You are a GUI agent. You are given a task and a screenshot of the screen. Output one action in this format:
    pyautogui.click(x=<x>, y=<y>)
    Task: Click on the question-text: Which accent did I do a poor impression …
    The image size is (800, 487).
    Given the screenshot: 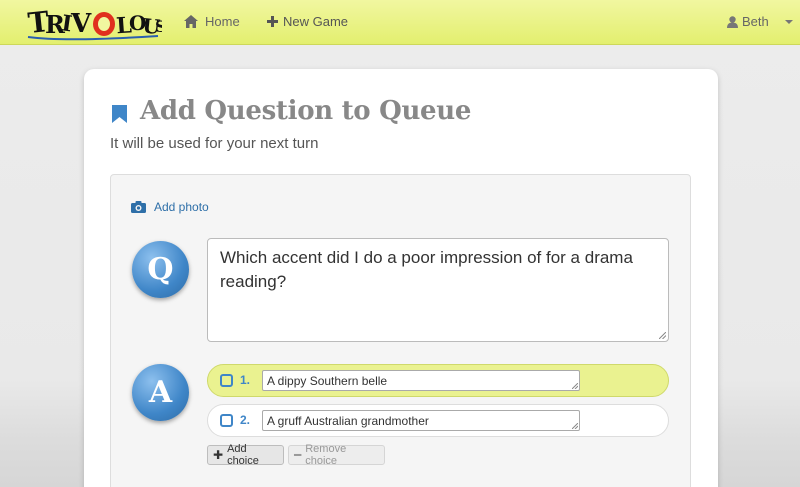 What is the action you would take?
    pyautogui.click(x=426, y=269)
    